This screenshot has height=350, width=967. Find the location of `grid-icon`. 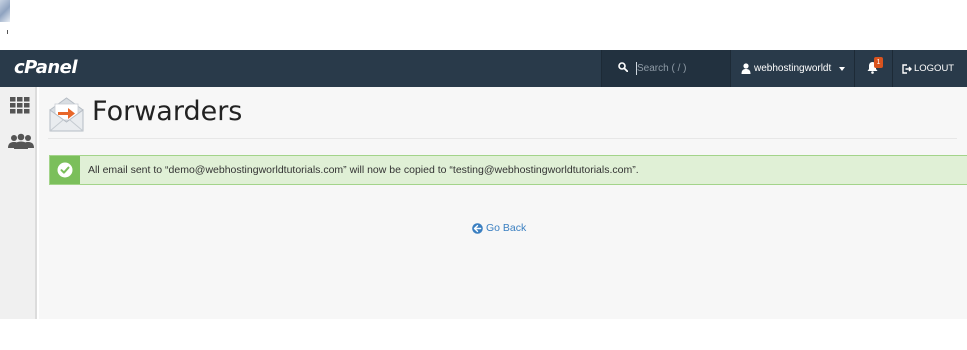

grid-icon is located at coordinates (20, 105).